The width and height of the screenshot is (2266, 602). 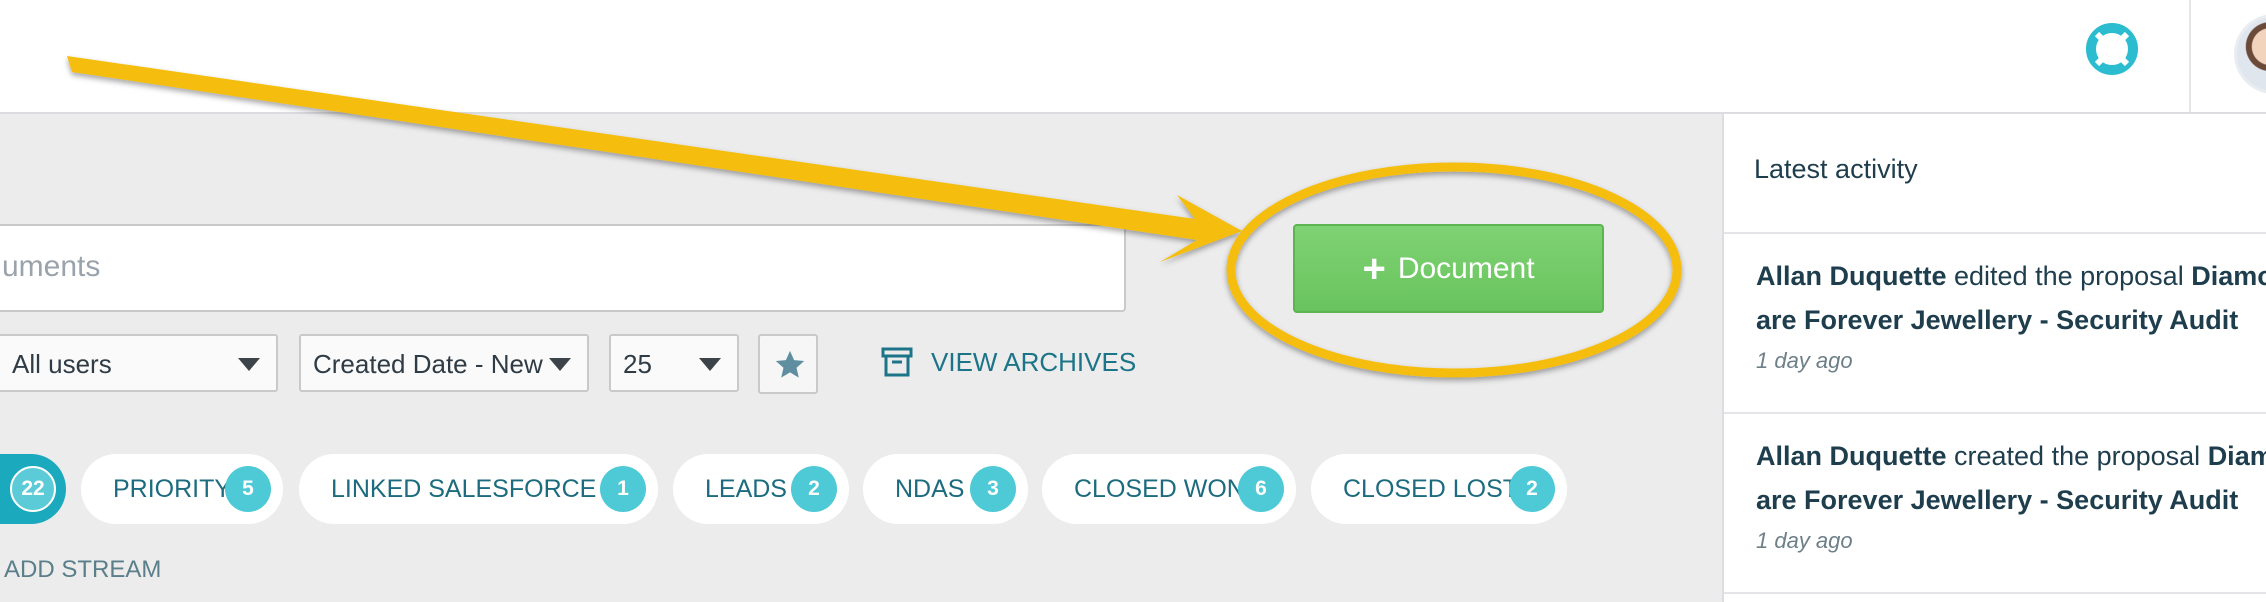 What do you see at coordinates (930, 488) in the screenshot?
I see `stream-label: NDAS` at bounding box center [930, 488].